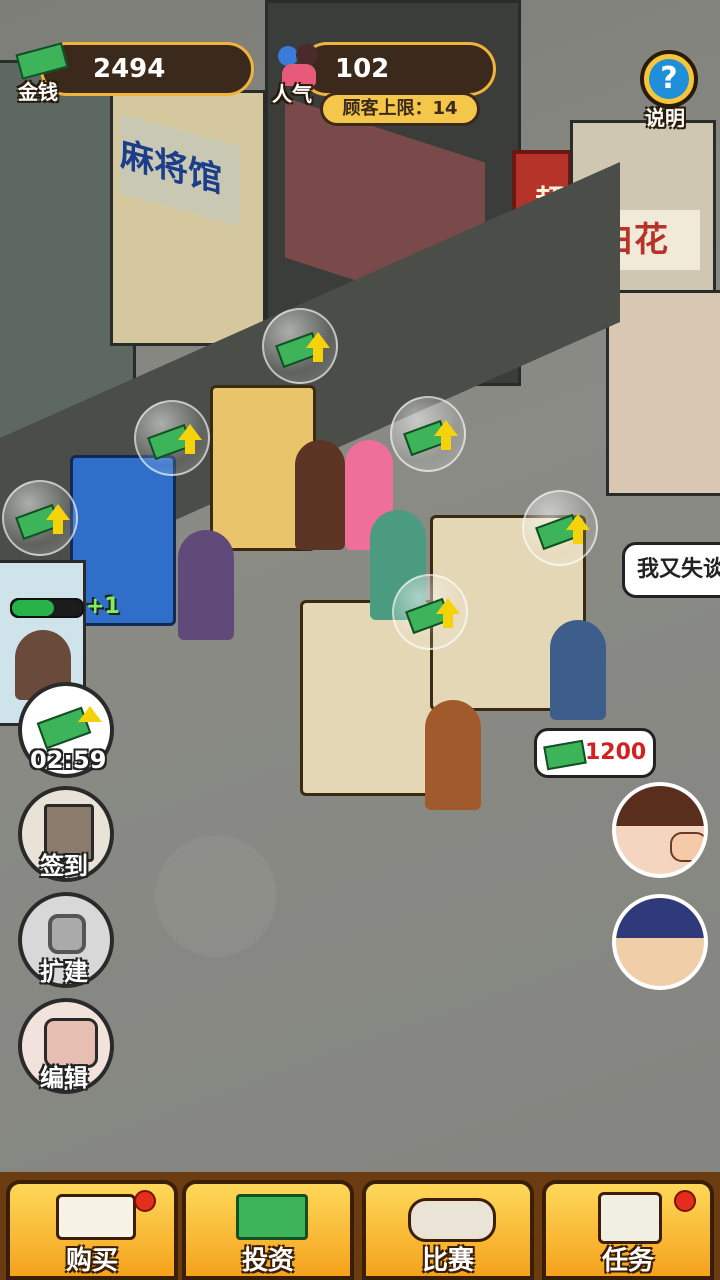  Describe the element at coordinates (64, 1078) in the screenshot. I see `edit-label: 编辑` at that location.